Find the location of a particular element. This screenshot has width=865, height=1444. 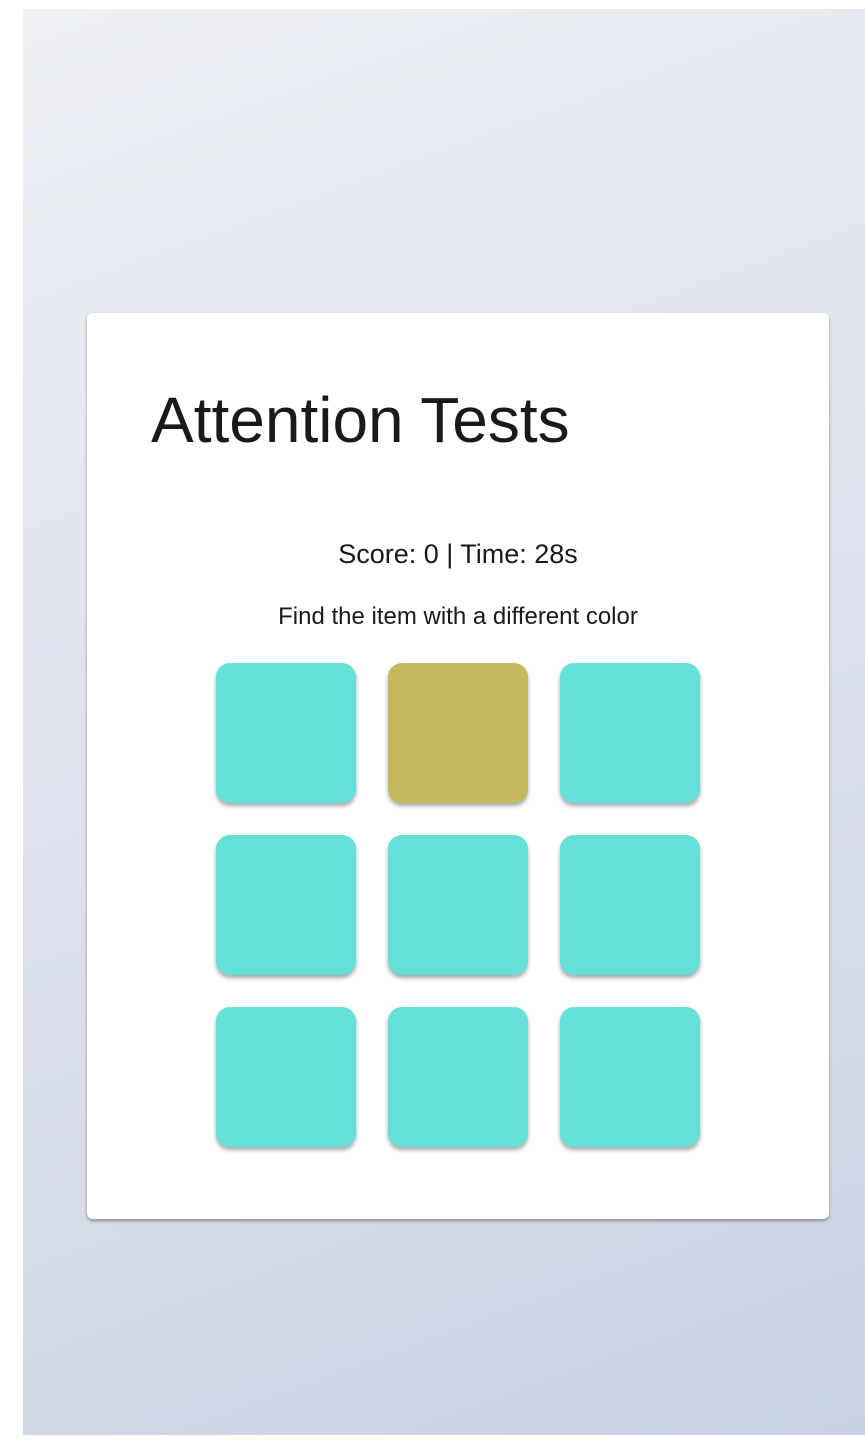

page-title: Attention Tests is located at coordinates (360, 420).